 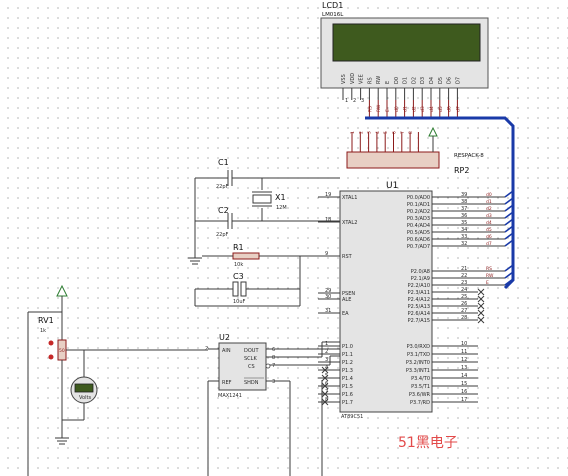 I want to click on lcd-screen, so click(x=406, y=42).